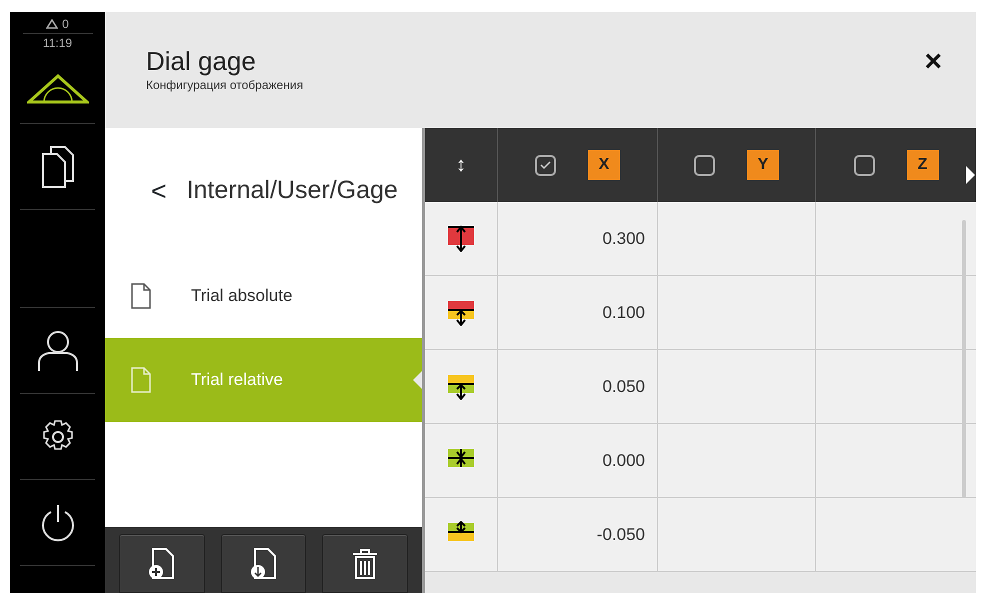 The width and height of the screenshot is (981, 593). I want to click on user-icon, so click(57, 351).